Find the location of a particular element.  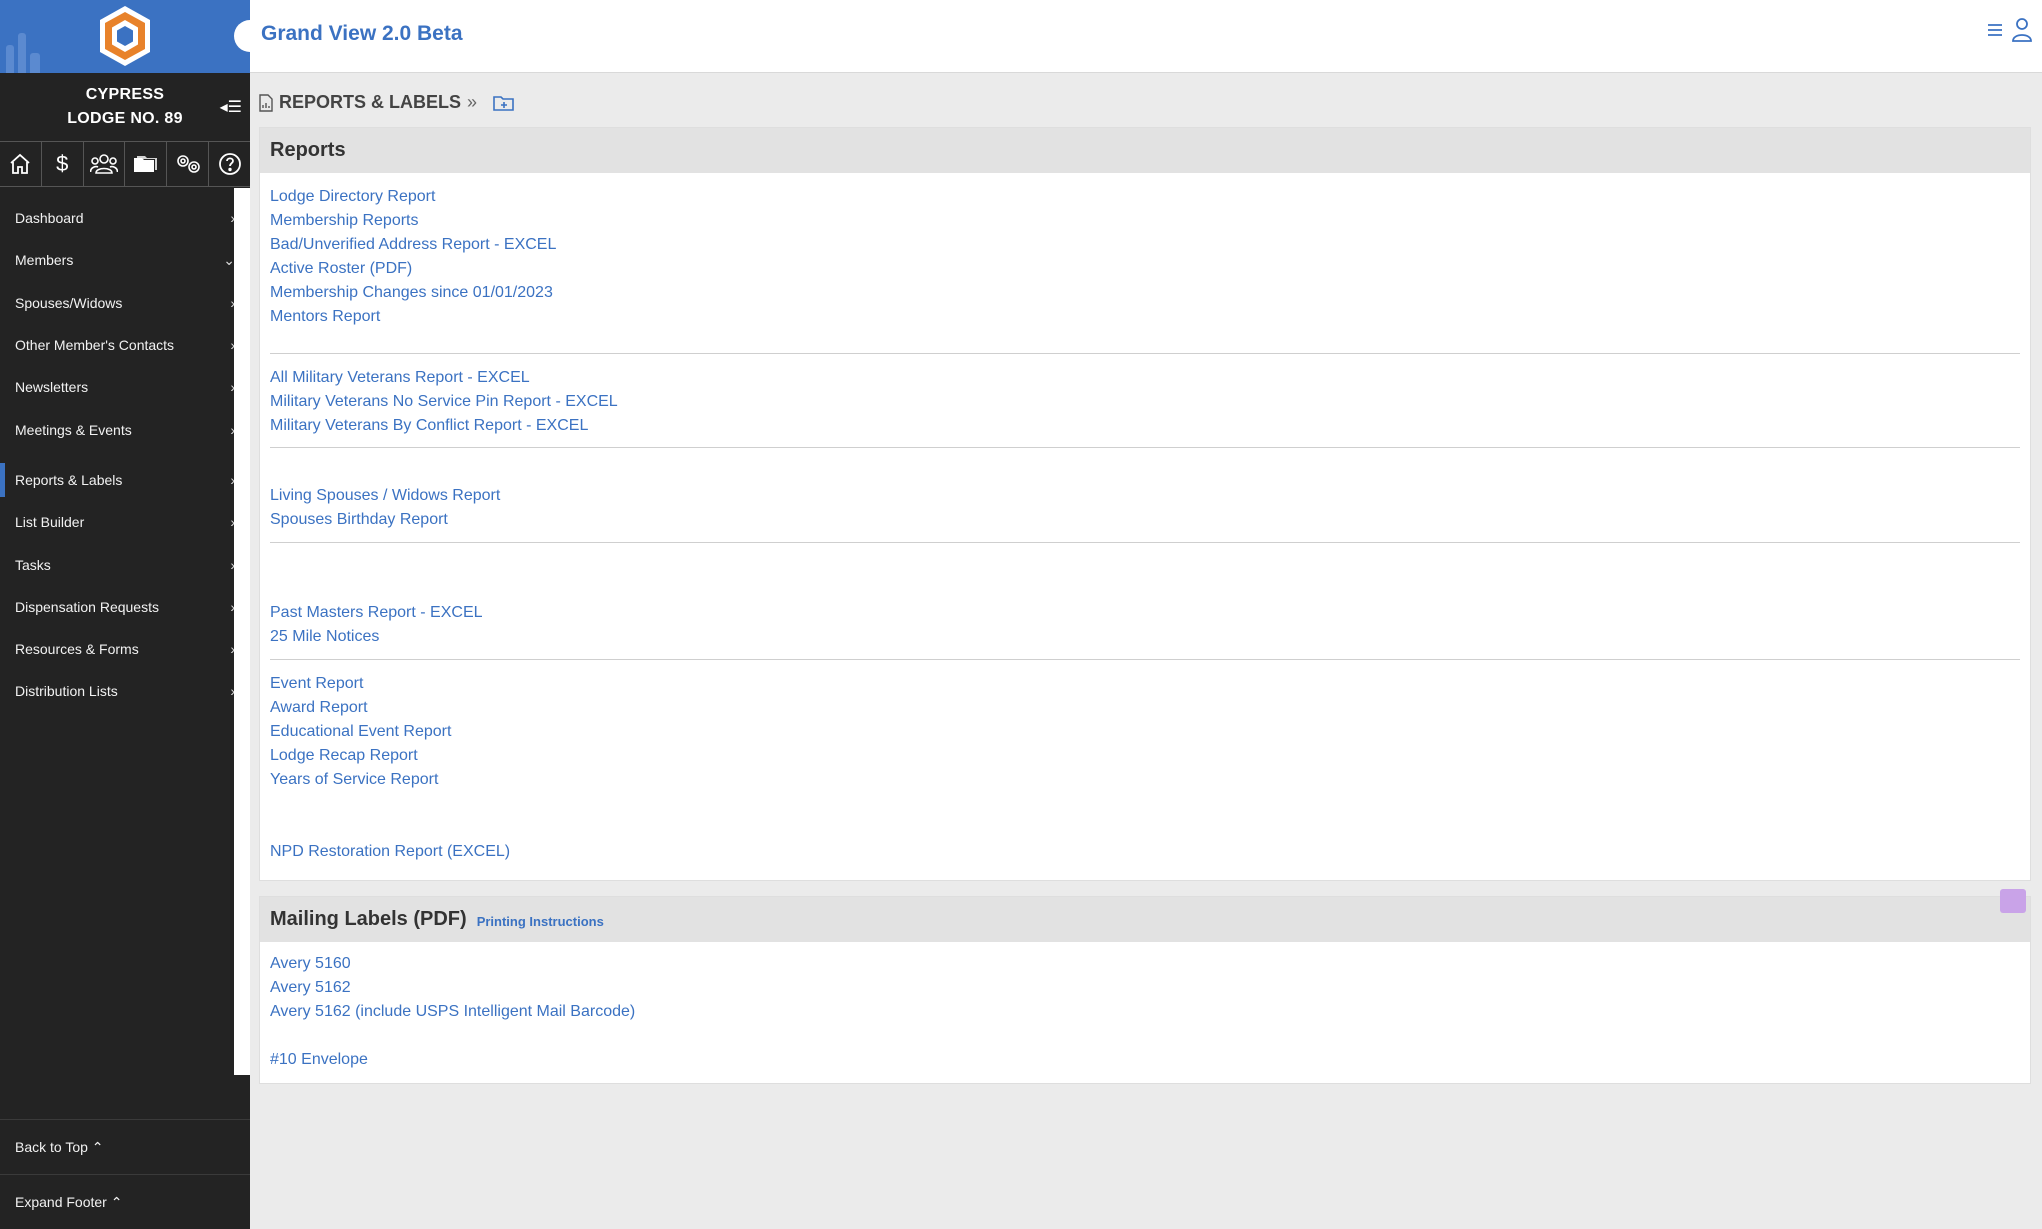

breadcrumb-label: REPORTS & LABELS is located at coordinates (370, 102).